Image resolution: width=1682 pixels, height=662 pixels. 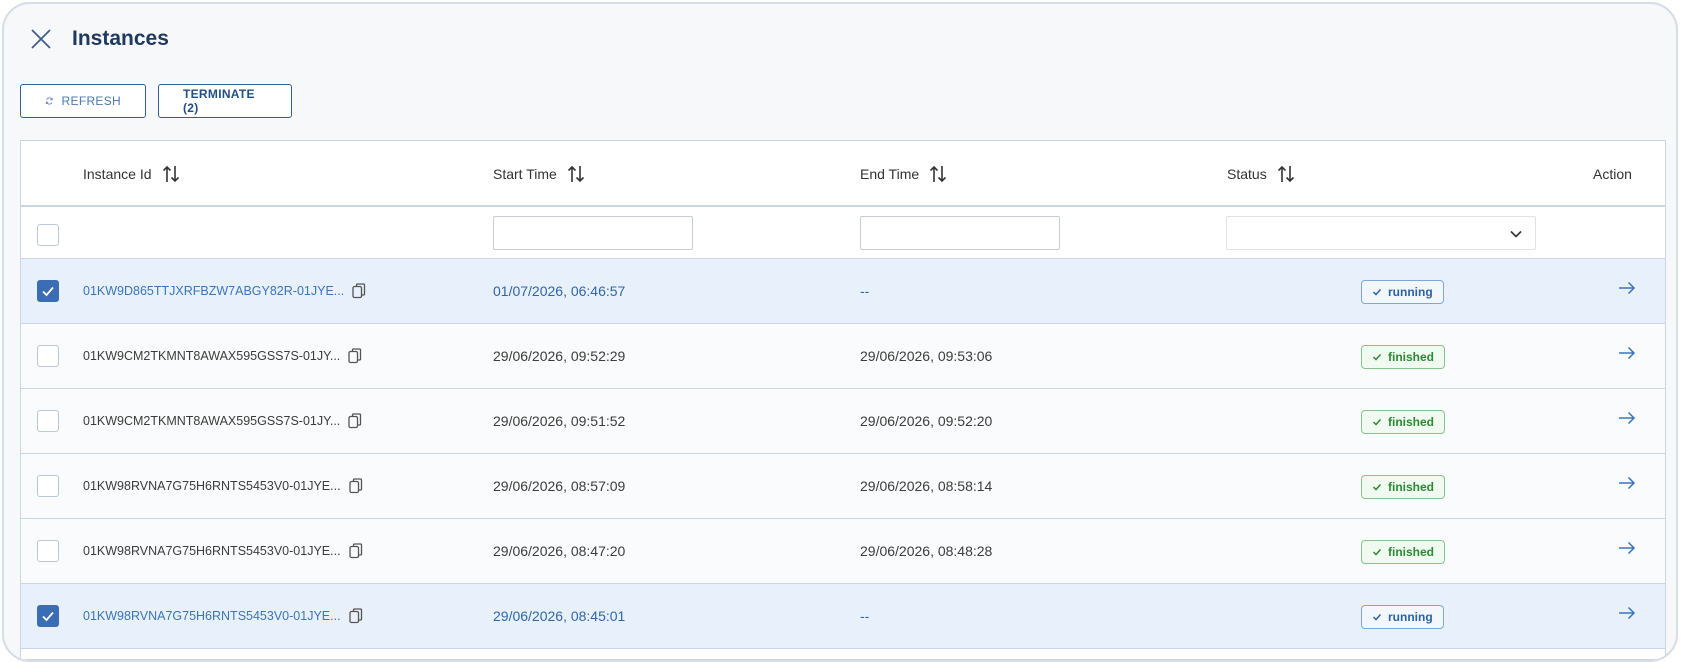 What do you see at coordinates (1410, 292) in the screenshot?
I see `status-label: running` at bounding box center [1410, 292].